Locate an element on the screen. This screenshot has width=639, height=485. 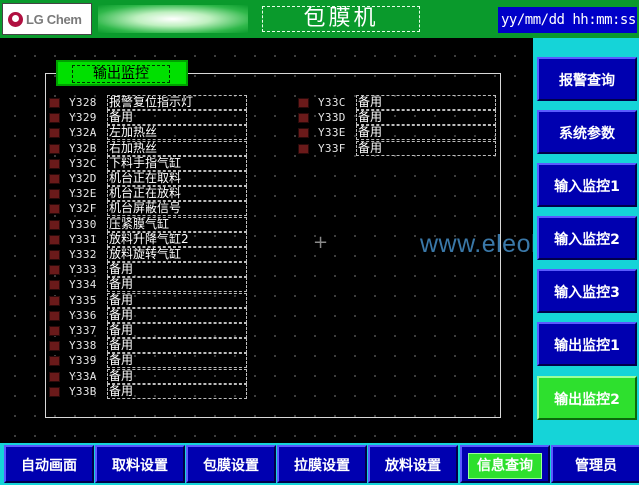
output-address: Y330 is located at coordinates (83, 224).